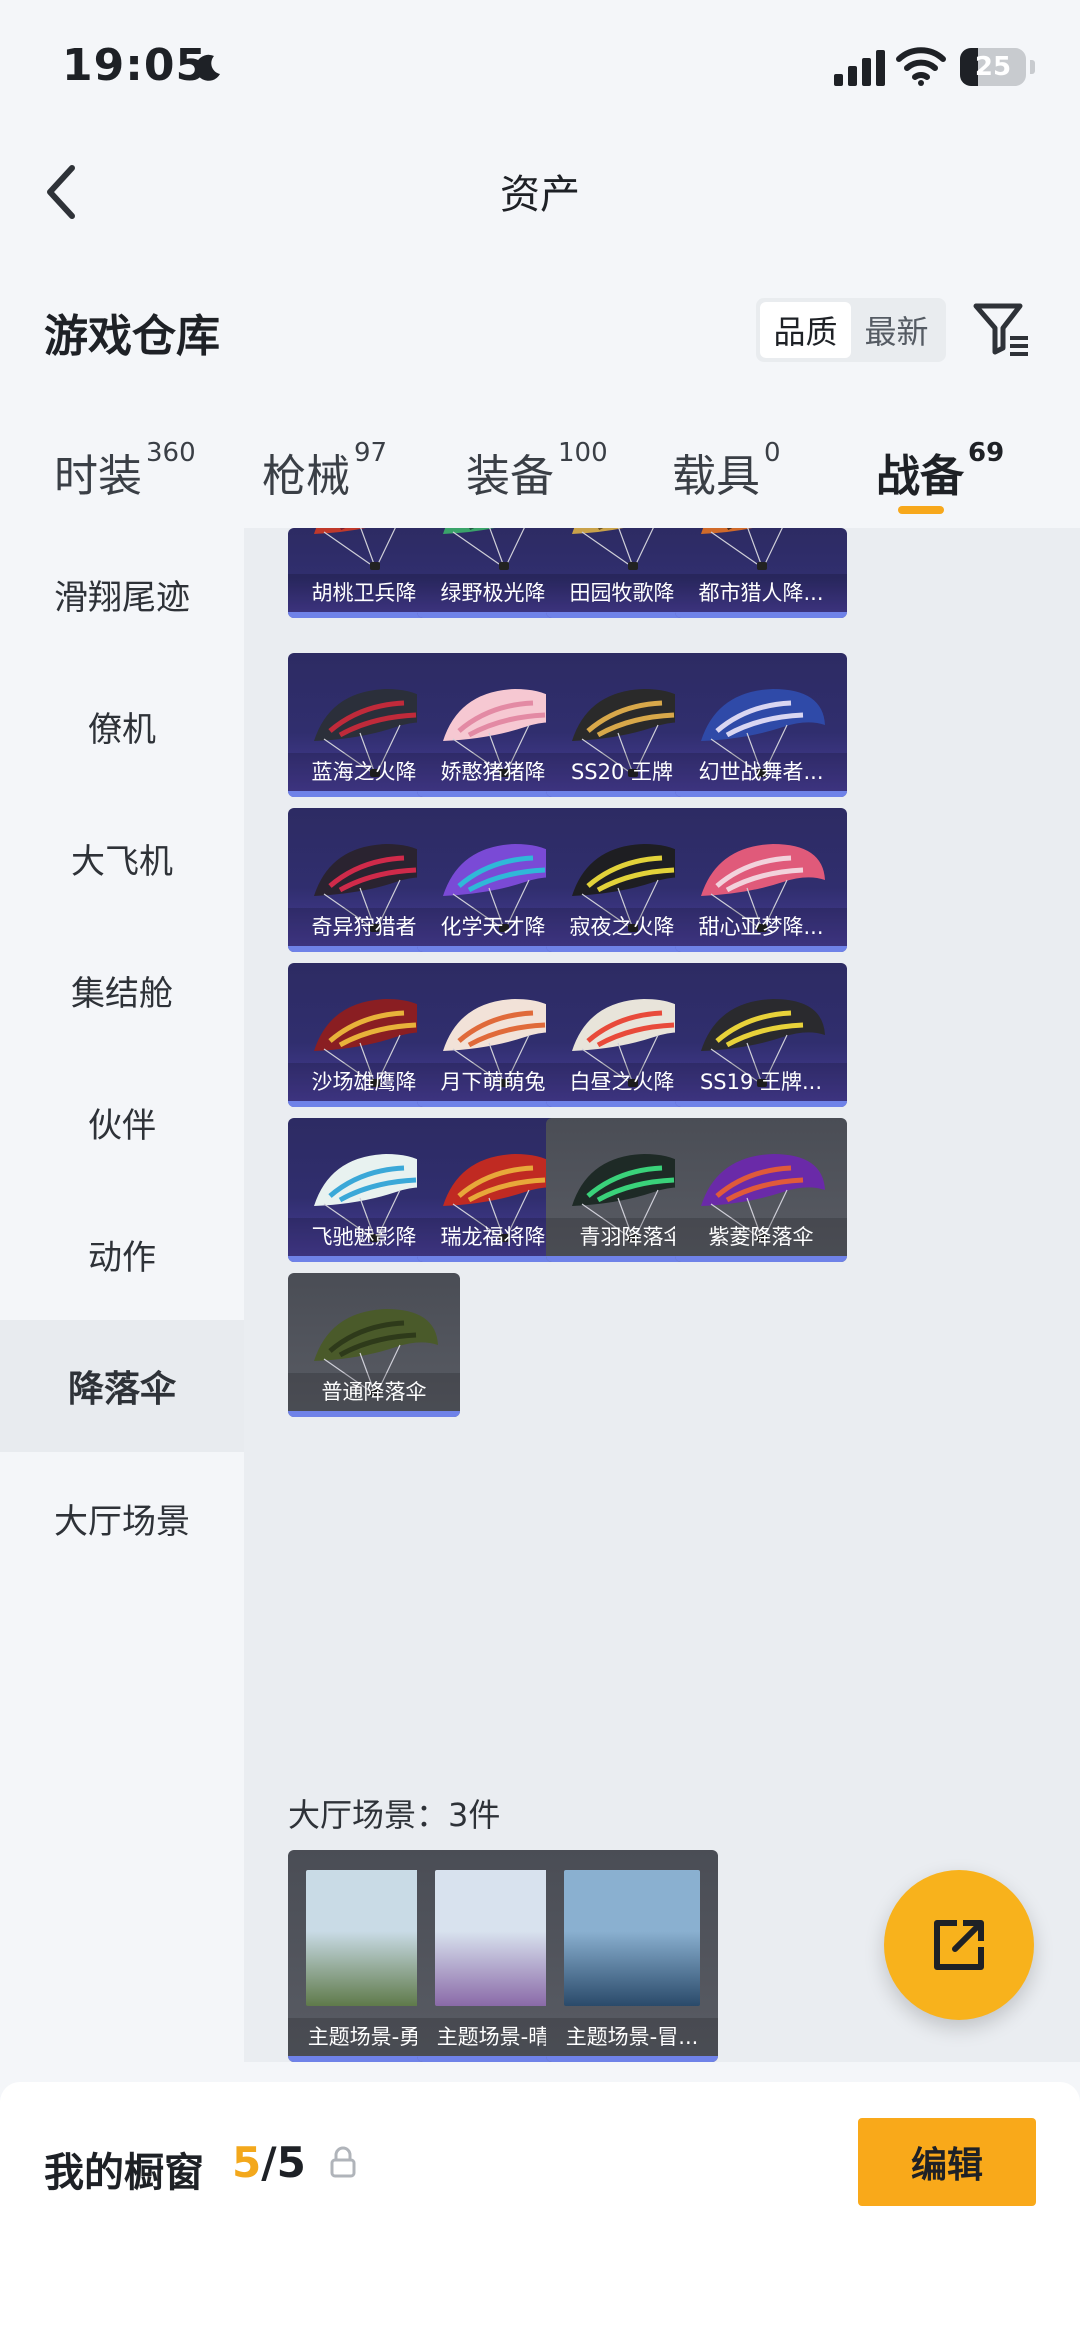 The width and height of the screenshot is (1080, 2337). Describe the element at coordinates (269, 2162) in the screenshot. I see `showcase-count: 5/5` at that location.